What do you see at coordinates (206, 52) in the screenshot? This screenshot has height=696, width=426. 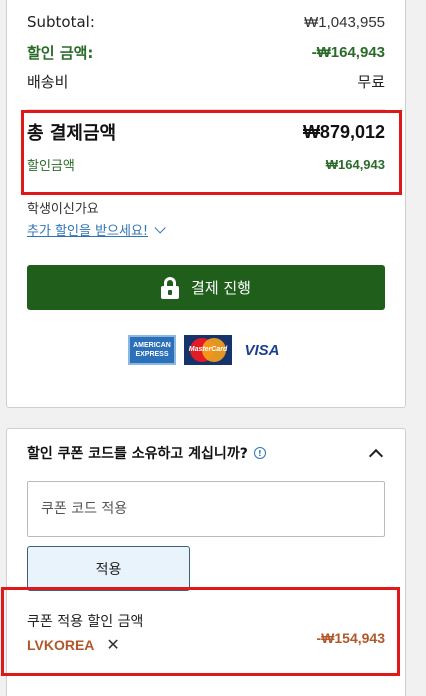 I see `discount-row: 할인 금액: -₩164,943` at bounding box center [206, 52].